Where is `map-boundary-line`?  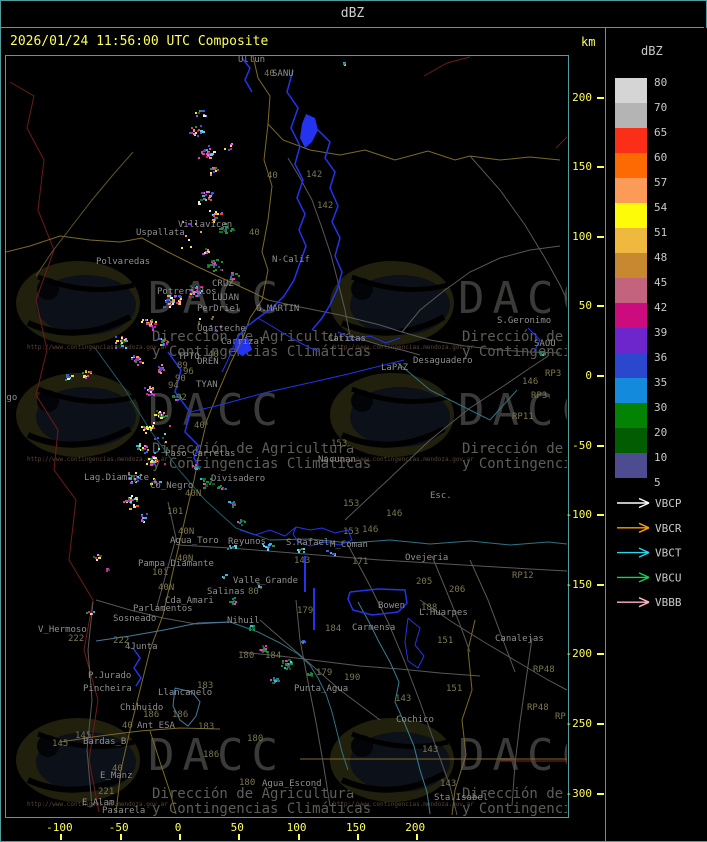 map-boundary-line is located at coordinates (561, 142).